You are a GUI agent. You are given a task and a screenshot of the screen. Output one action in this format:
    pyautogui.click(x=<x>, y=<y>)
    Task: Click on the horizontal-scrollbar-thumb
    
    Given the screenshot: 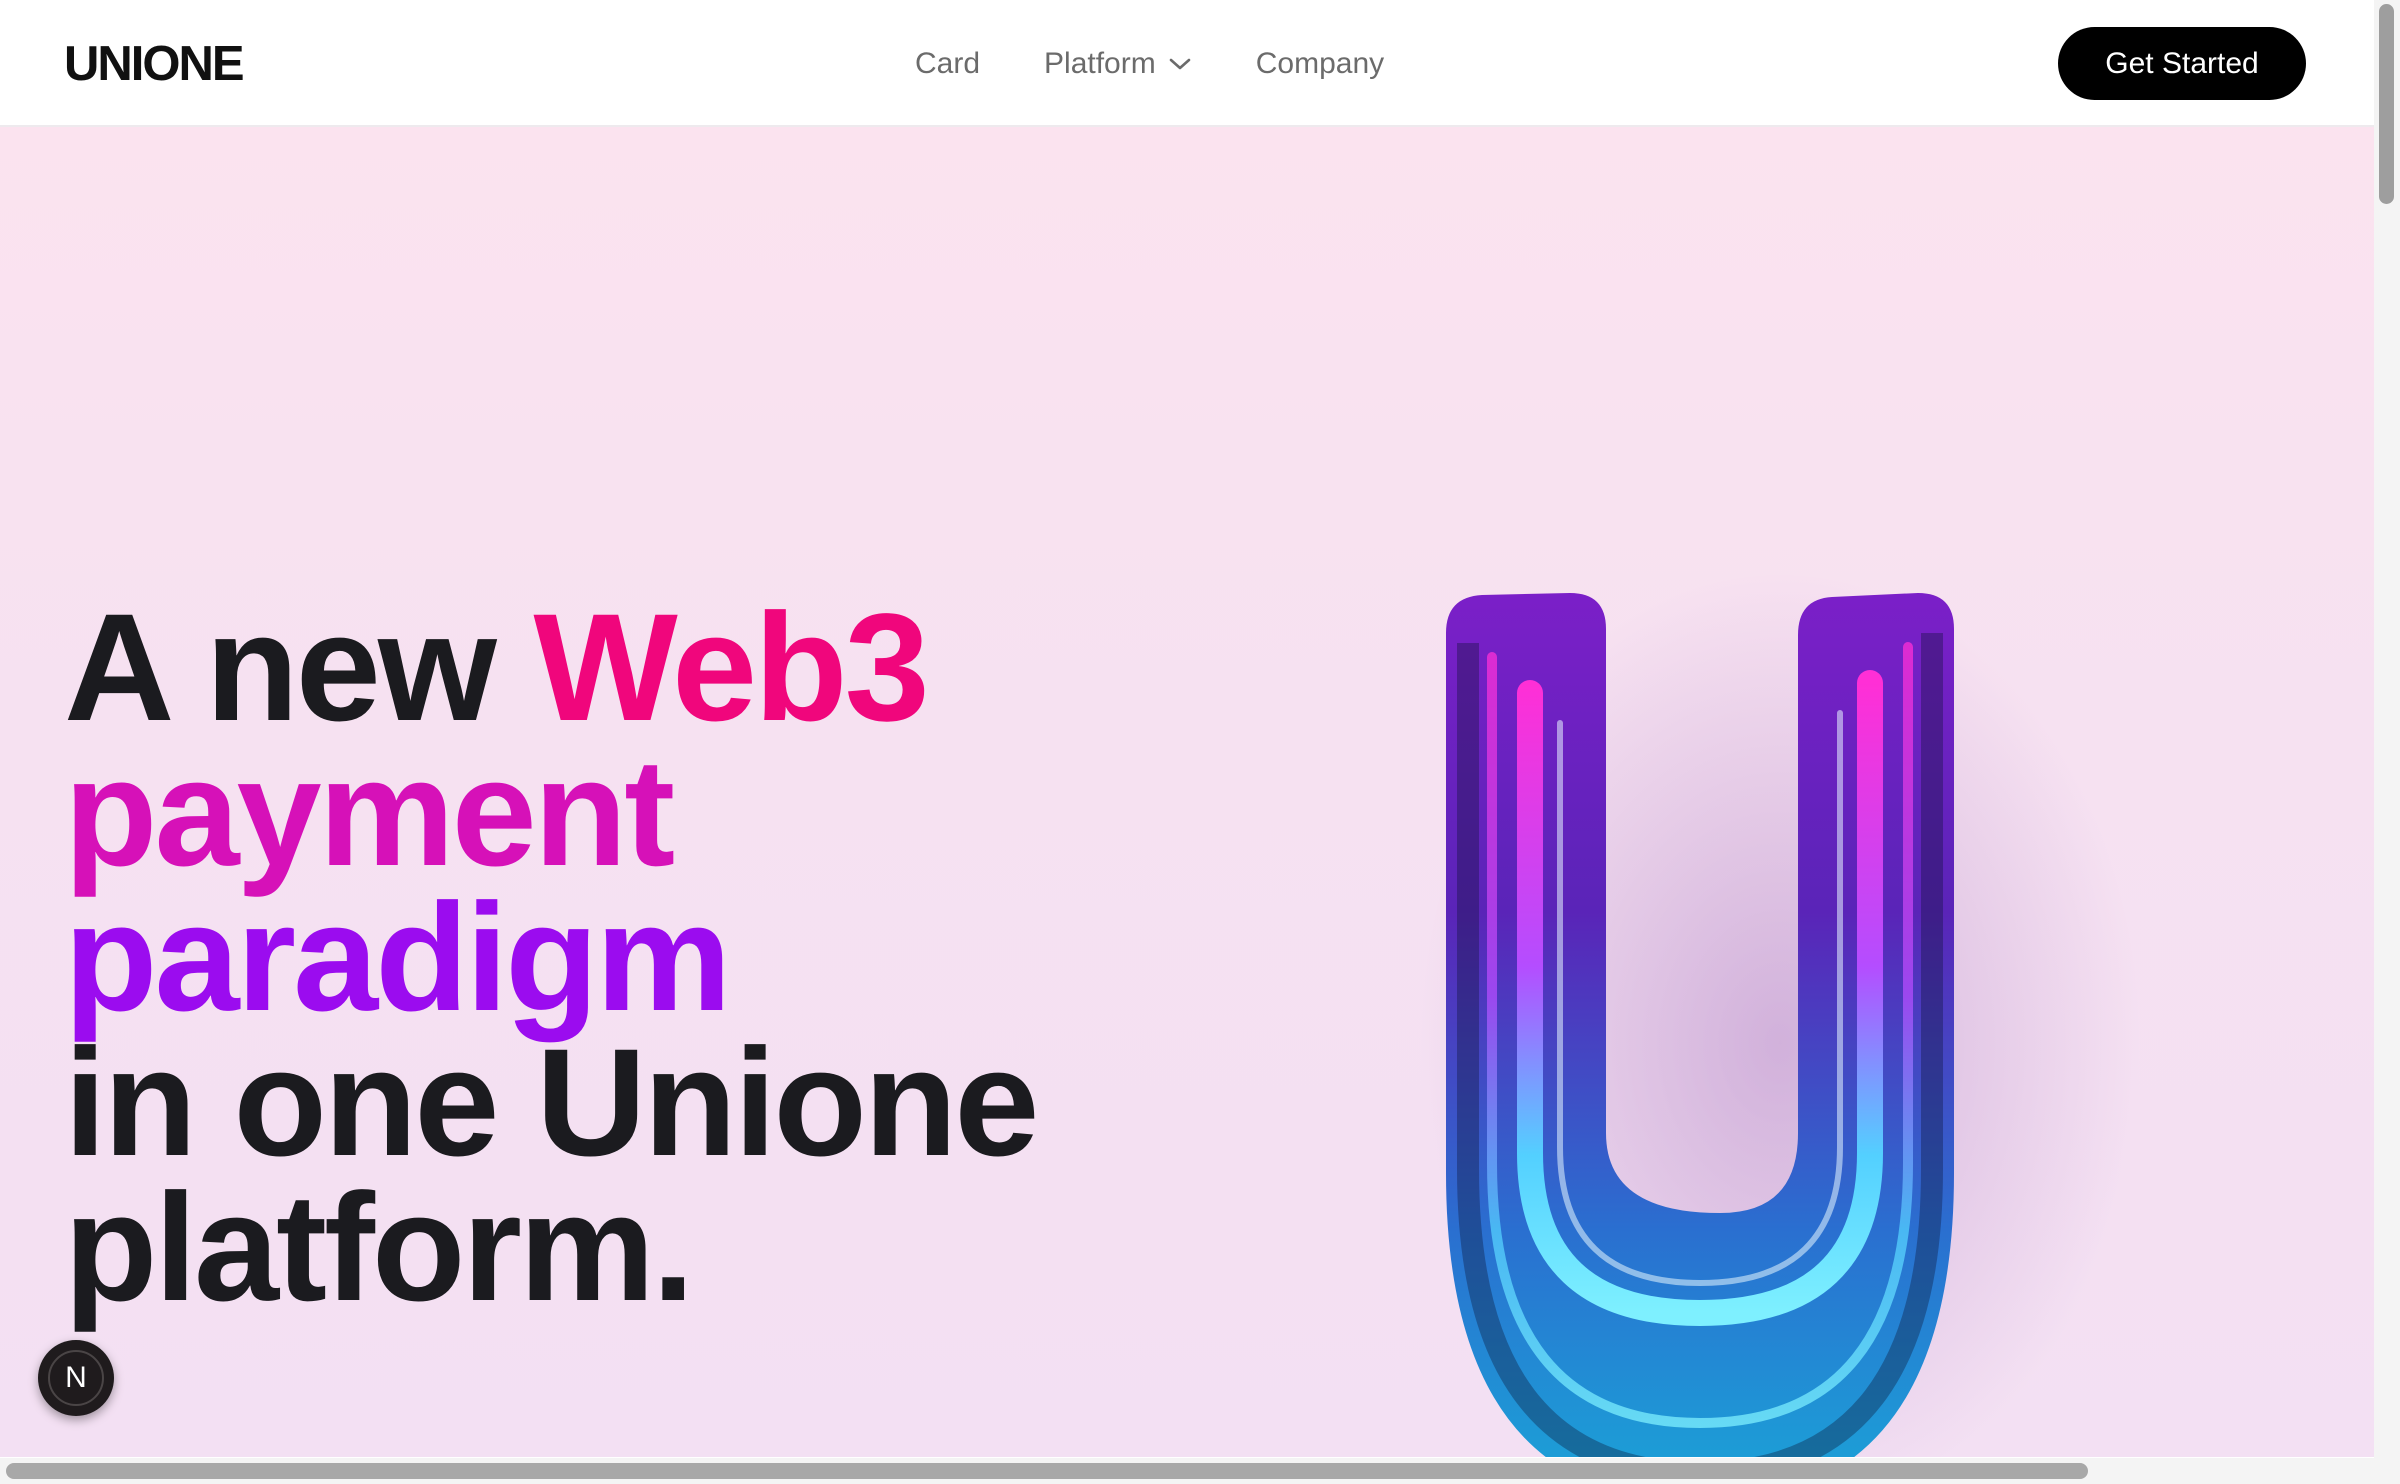 What is the action you would take?
    pyautogui.click(x=1047, y=1471)
    